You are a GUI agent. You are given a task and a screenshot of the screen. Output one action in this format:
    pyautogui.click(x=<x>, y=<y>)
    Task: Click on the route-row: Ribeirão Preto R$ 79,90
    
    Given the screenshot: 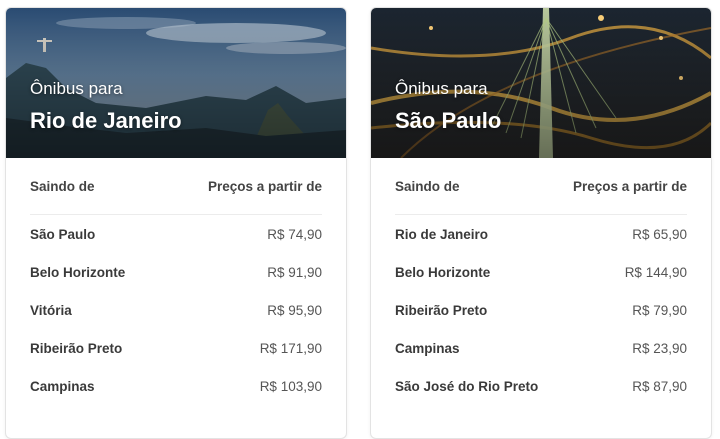 What is the action you would take?
    pyautogui.click(x=541, y=310)
    